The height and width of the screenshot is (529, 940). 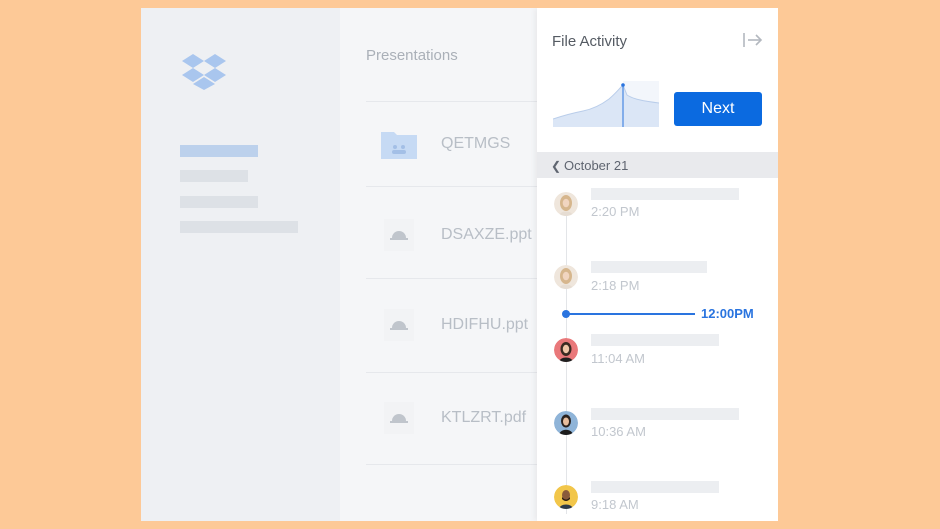 What do you see at coordinates (596, 165) in the screenshot?
I see `date-label: October 21` at bounding box center [596, 165].